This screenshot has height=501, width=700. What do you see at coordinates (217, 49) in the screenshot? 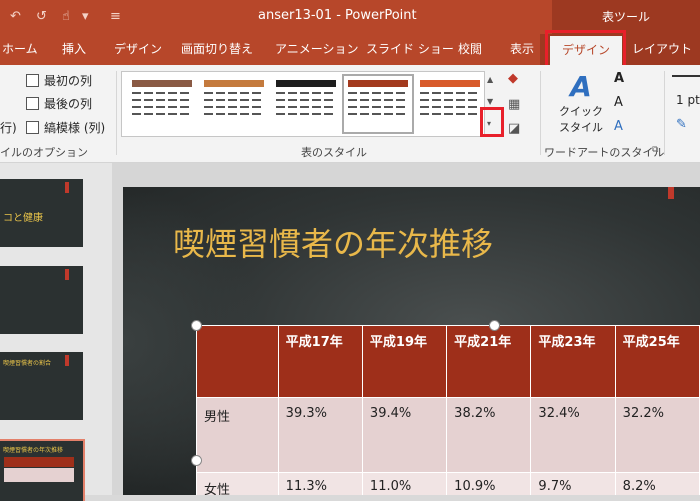
I see `tab-transitions: 画面切り替え` at bounding box center [217, 49].